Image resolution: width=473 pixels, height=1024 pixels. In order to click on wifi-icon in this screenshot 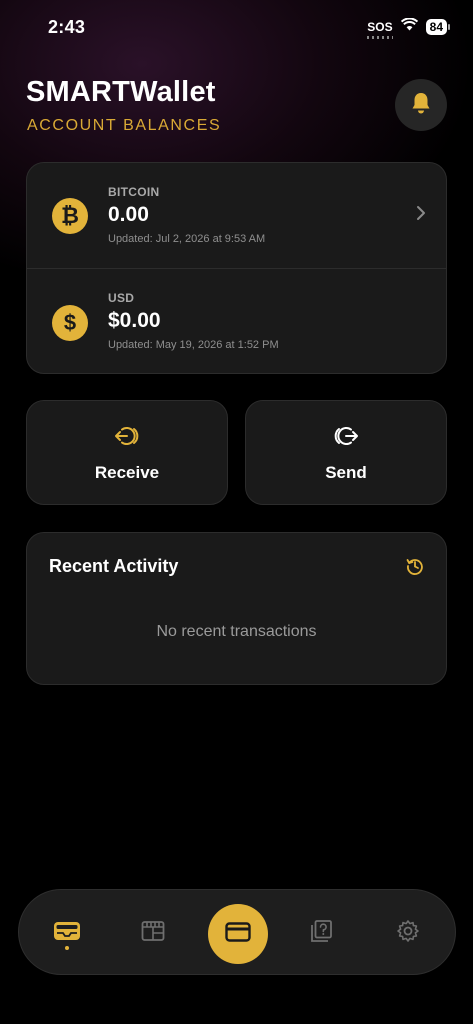, I will do `click(409, 26)`.